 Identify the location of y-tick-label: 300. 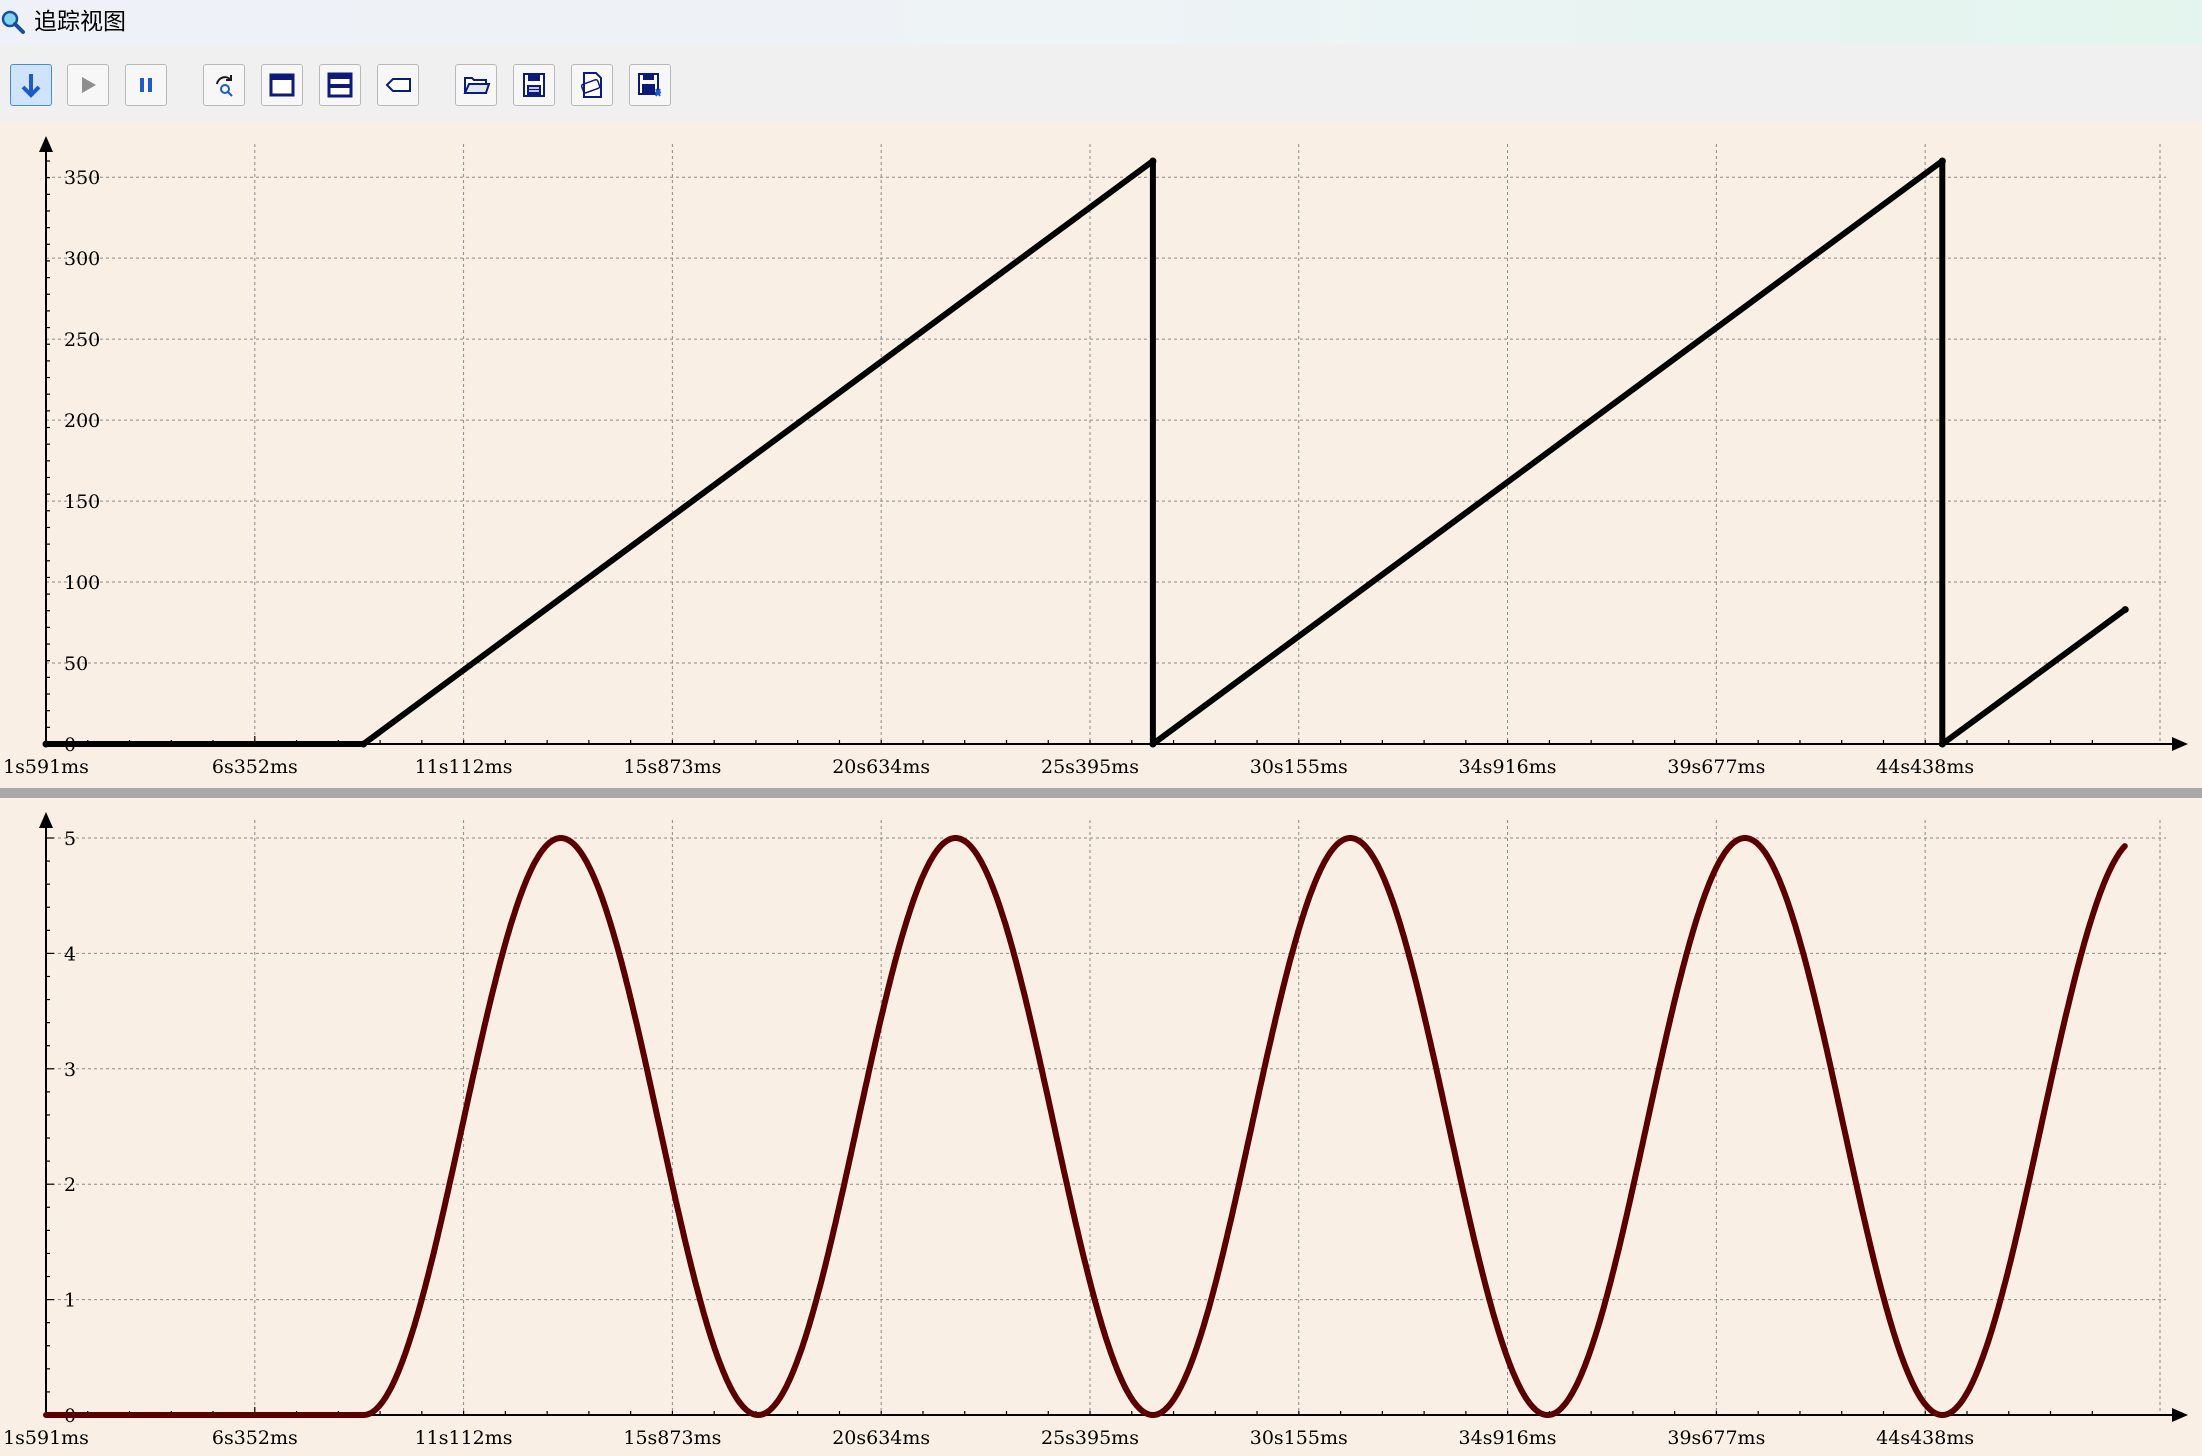
(82, 259).